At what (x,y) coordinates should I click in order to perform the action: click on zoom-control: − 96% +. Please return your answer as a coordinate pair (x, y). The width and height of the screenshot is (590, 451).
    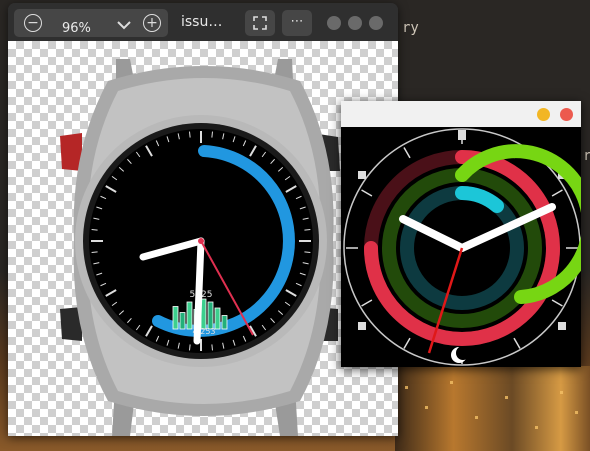
    Looking at the image, I should click on (91, 23).